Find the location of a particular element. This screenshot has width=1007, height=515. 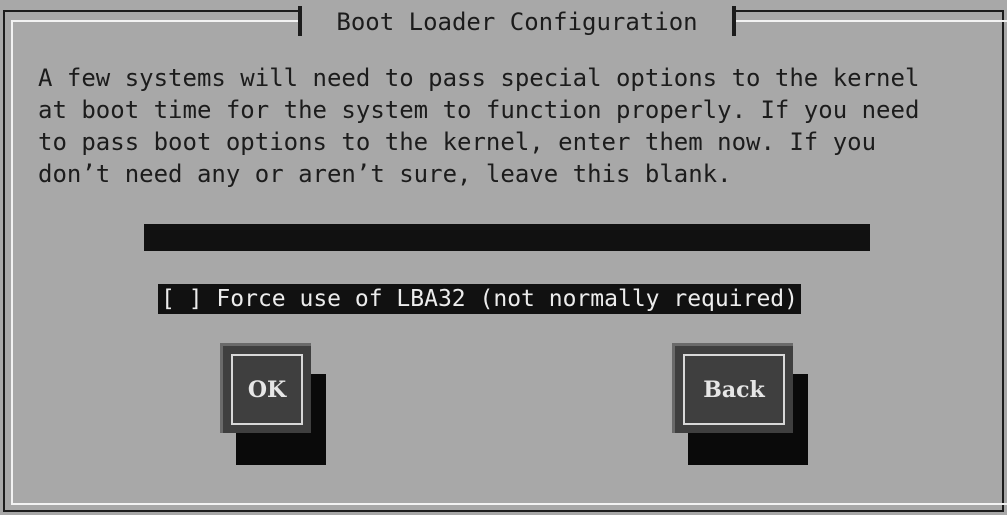

checkbox-mark: [ ] is located at coordinates (182, 299).